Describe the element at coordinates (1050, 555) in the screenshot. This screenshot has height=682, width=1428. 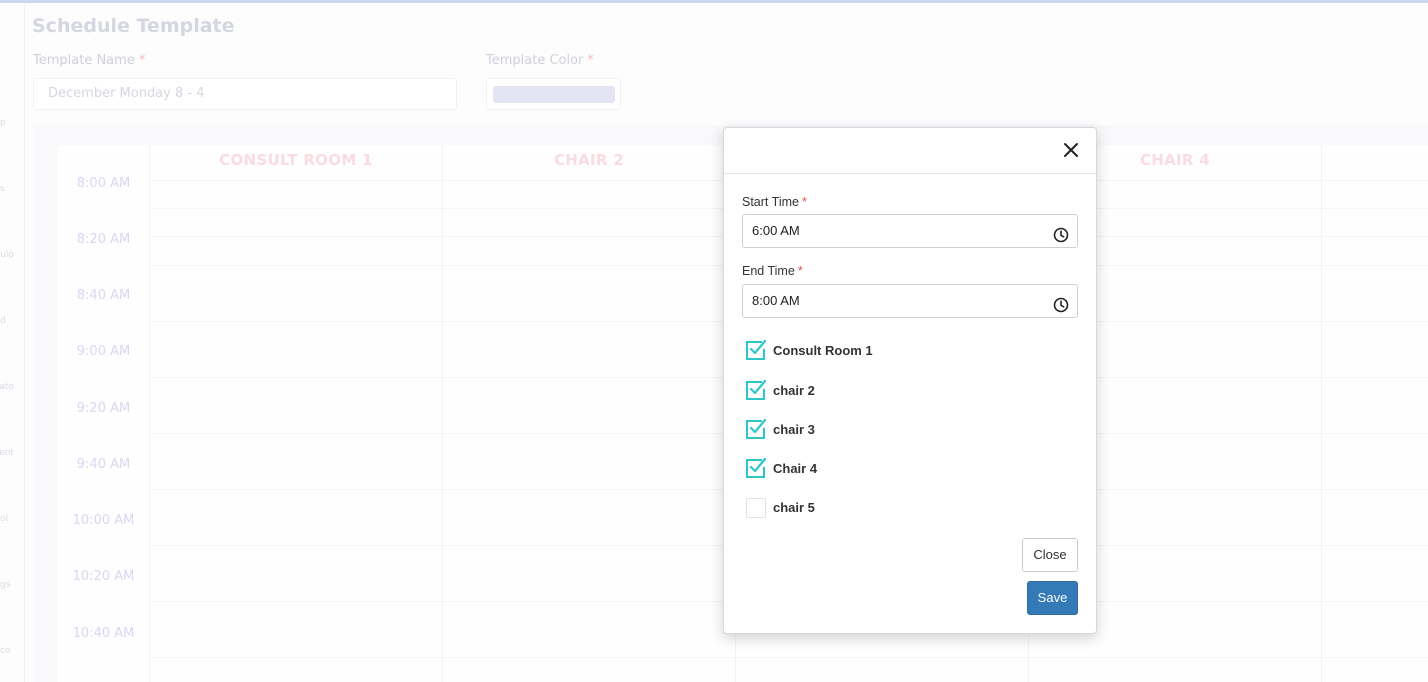
I see `close-button: Close` at that location.